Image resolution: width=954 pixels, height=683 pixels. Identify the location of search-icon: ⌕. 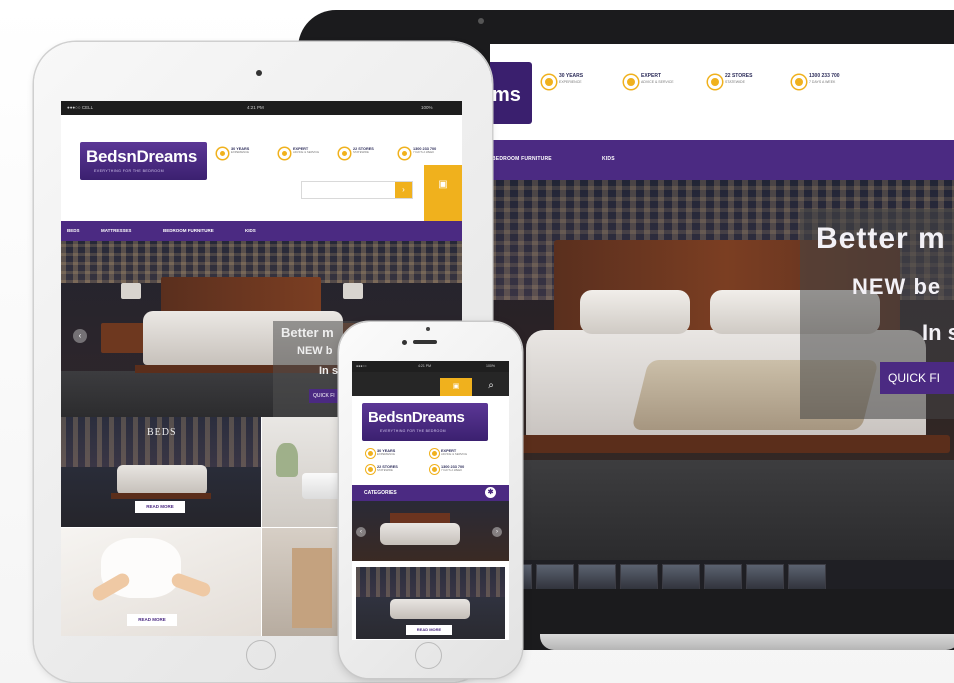
(491, 386).